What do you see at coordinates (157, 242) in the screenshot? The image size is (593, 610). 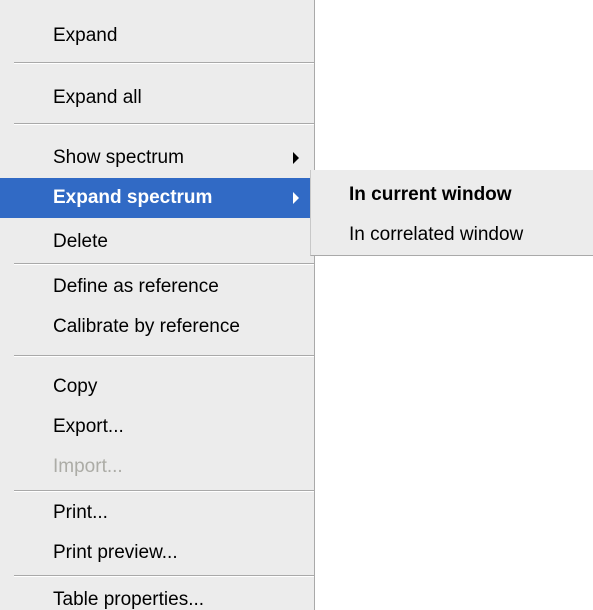 I see `menu-item-delete: Delete` at bounding box center [157, 242].